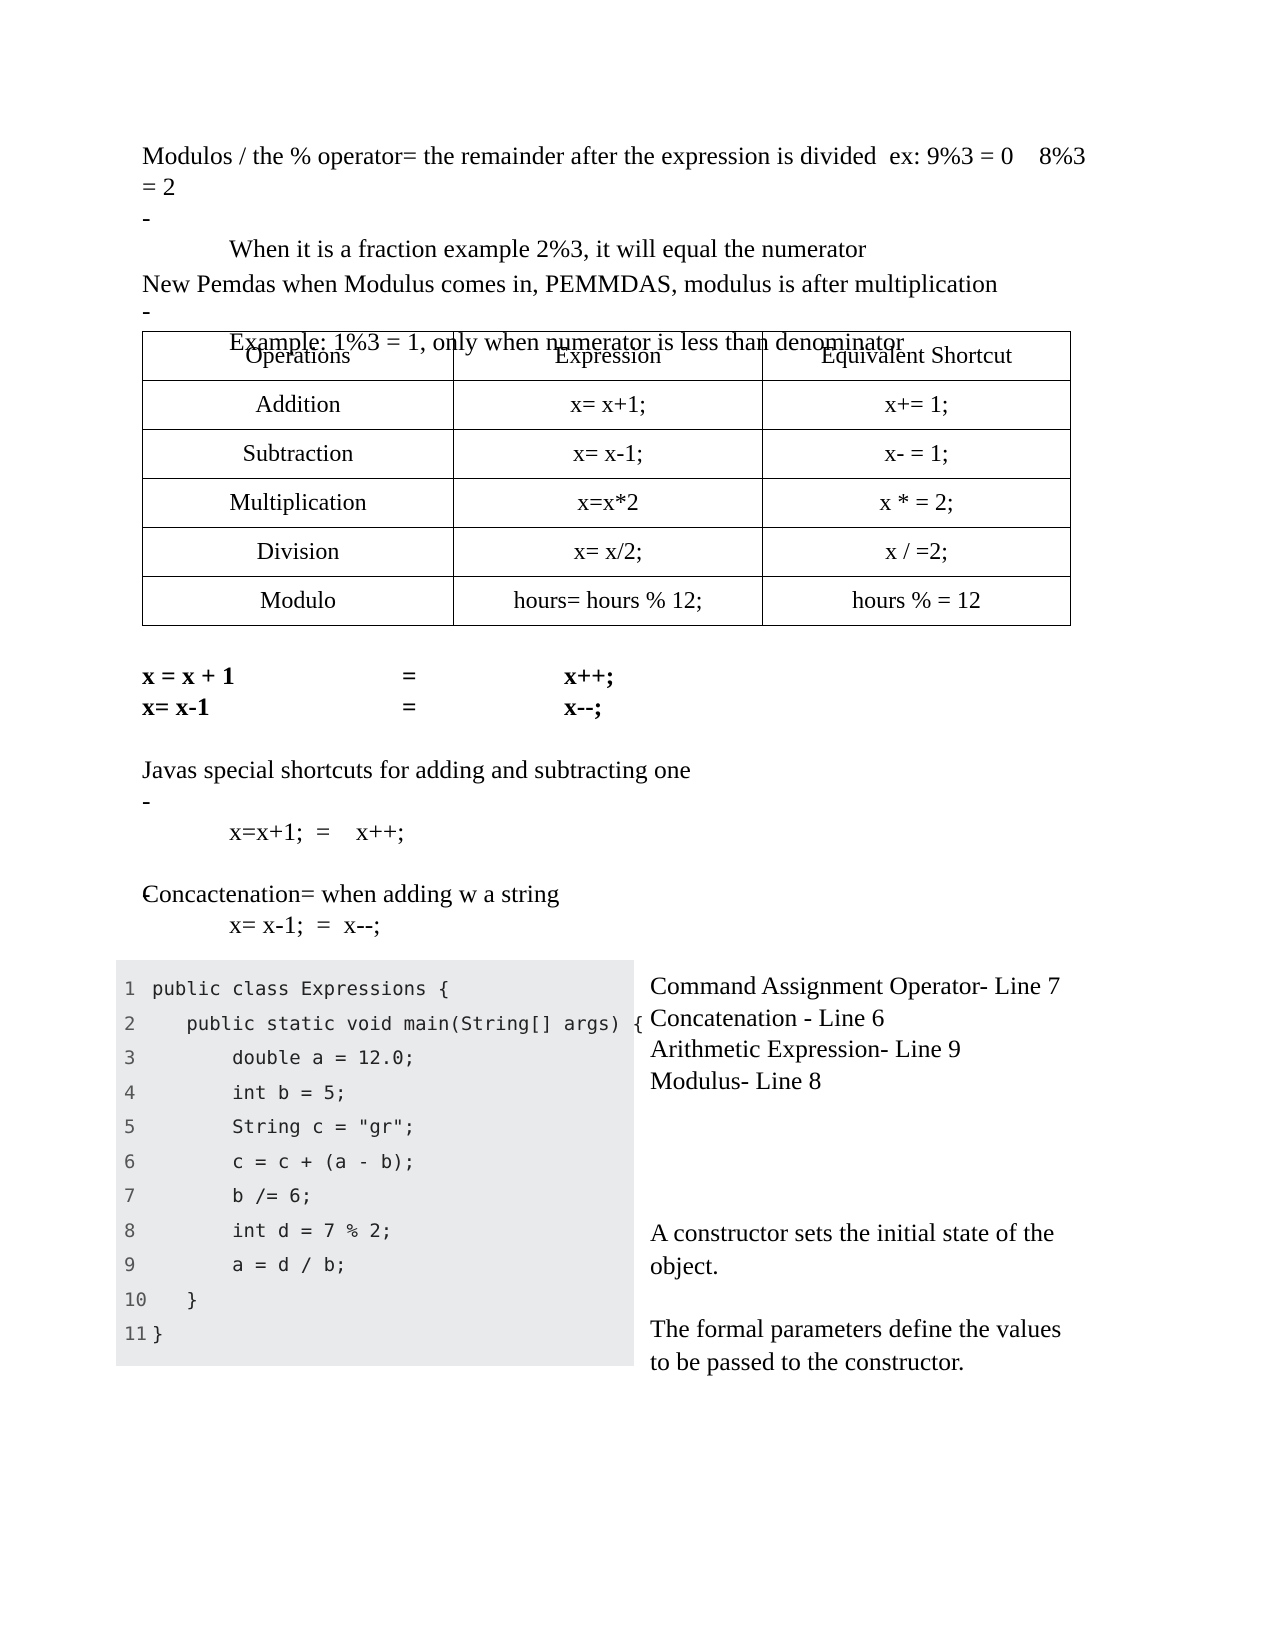 The image size is (1275, 1651). I want to click on list-item-text: x=x+1; = x++;, so click(317, 831).